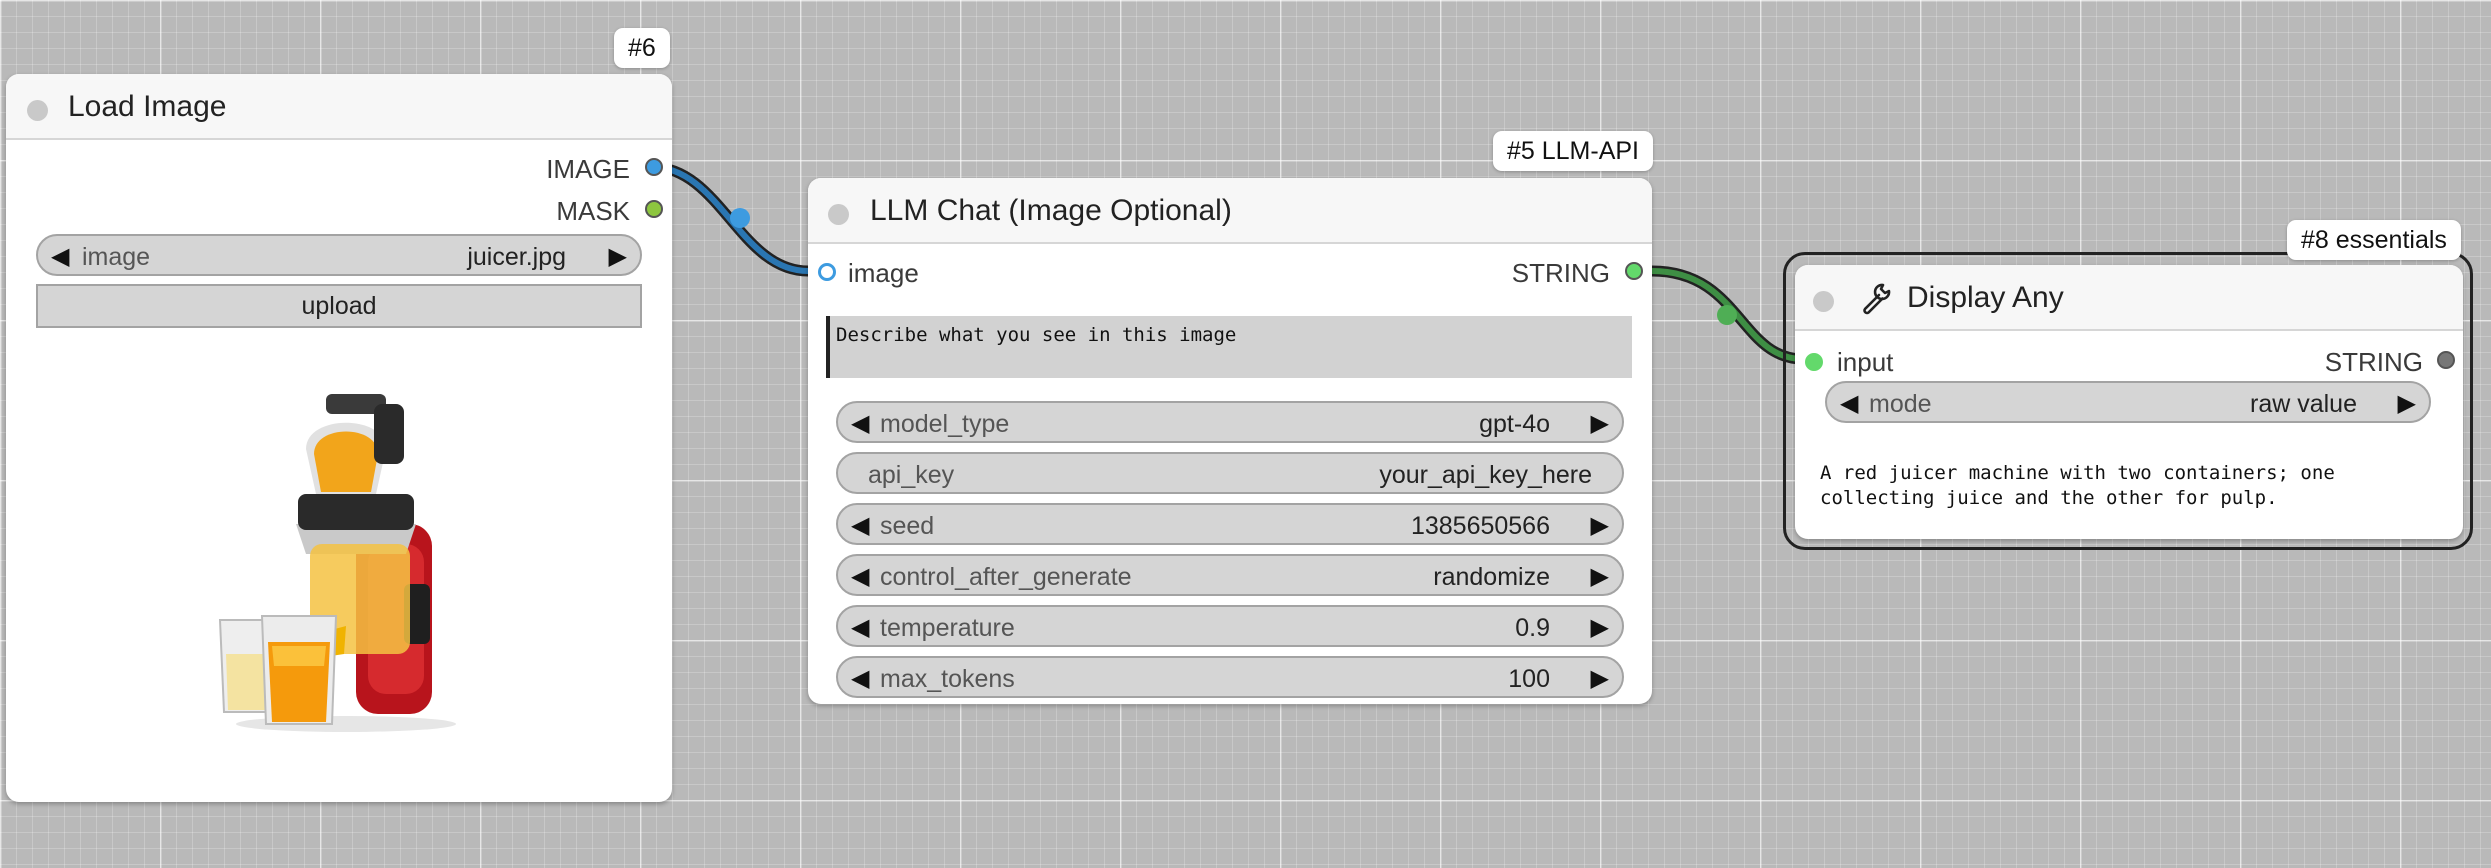 This screenshot has width=2491, height=868. I want to click on widget-value: juicer.jpg, so click(516, 257).